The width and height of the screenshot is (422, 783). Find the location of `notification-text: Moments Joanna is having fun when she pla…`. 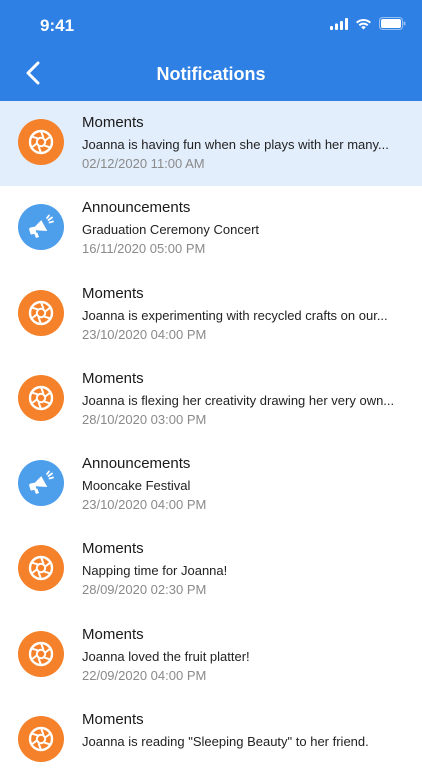

notification-text: Moments Joanna is having fun when she pla… is located at coordinates (246, 143).